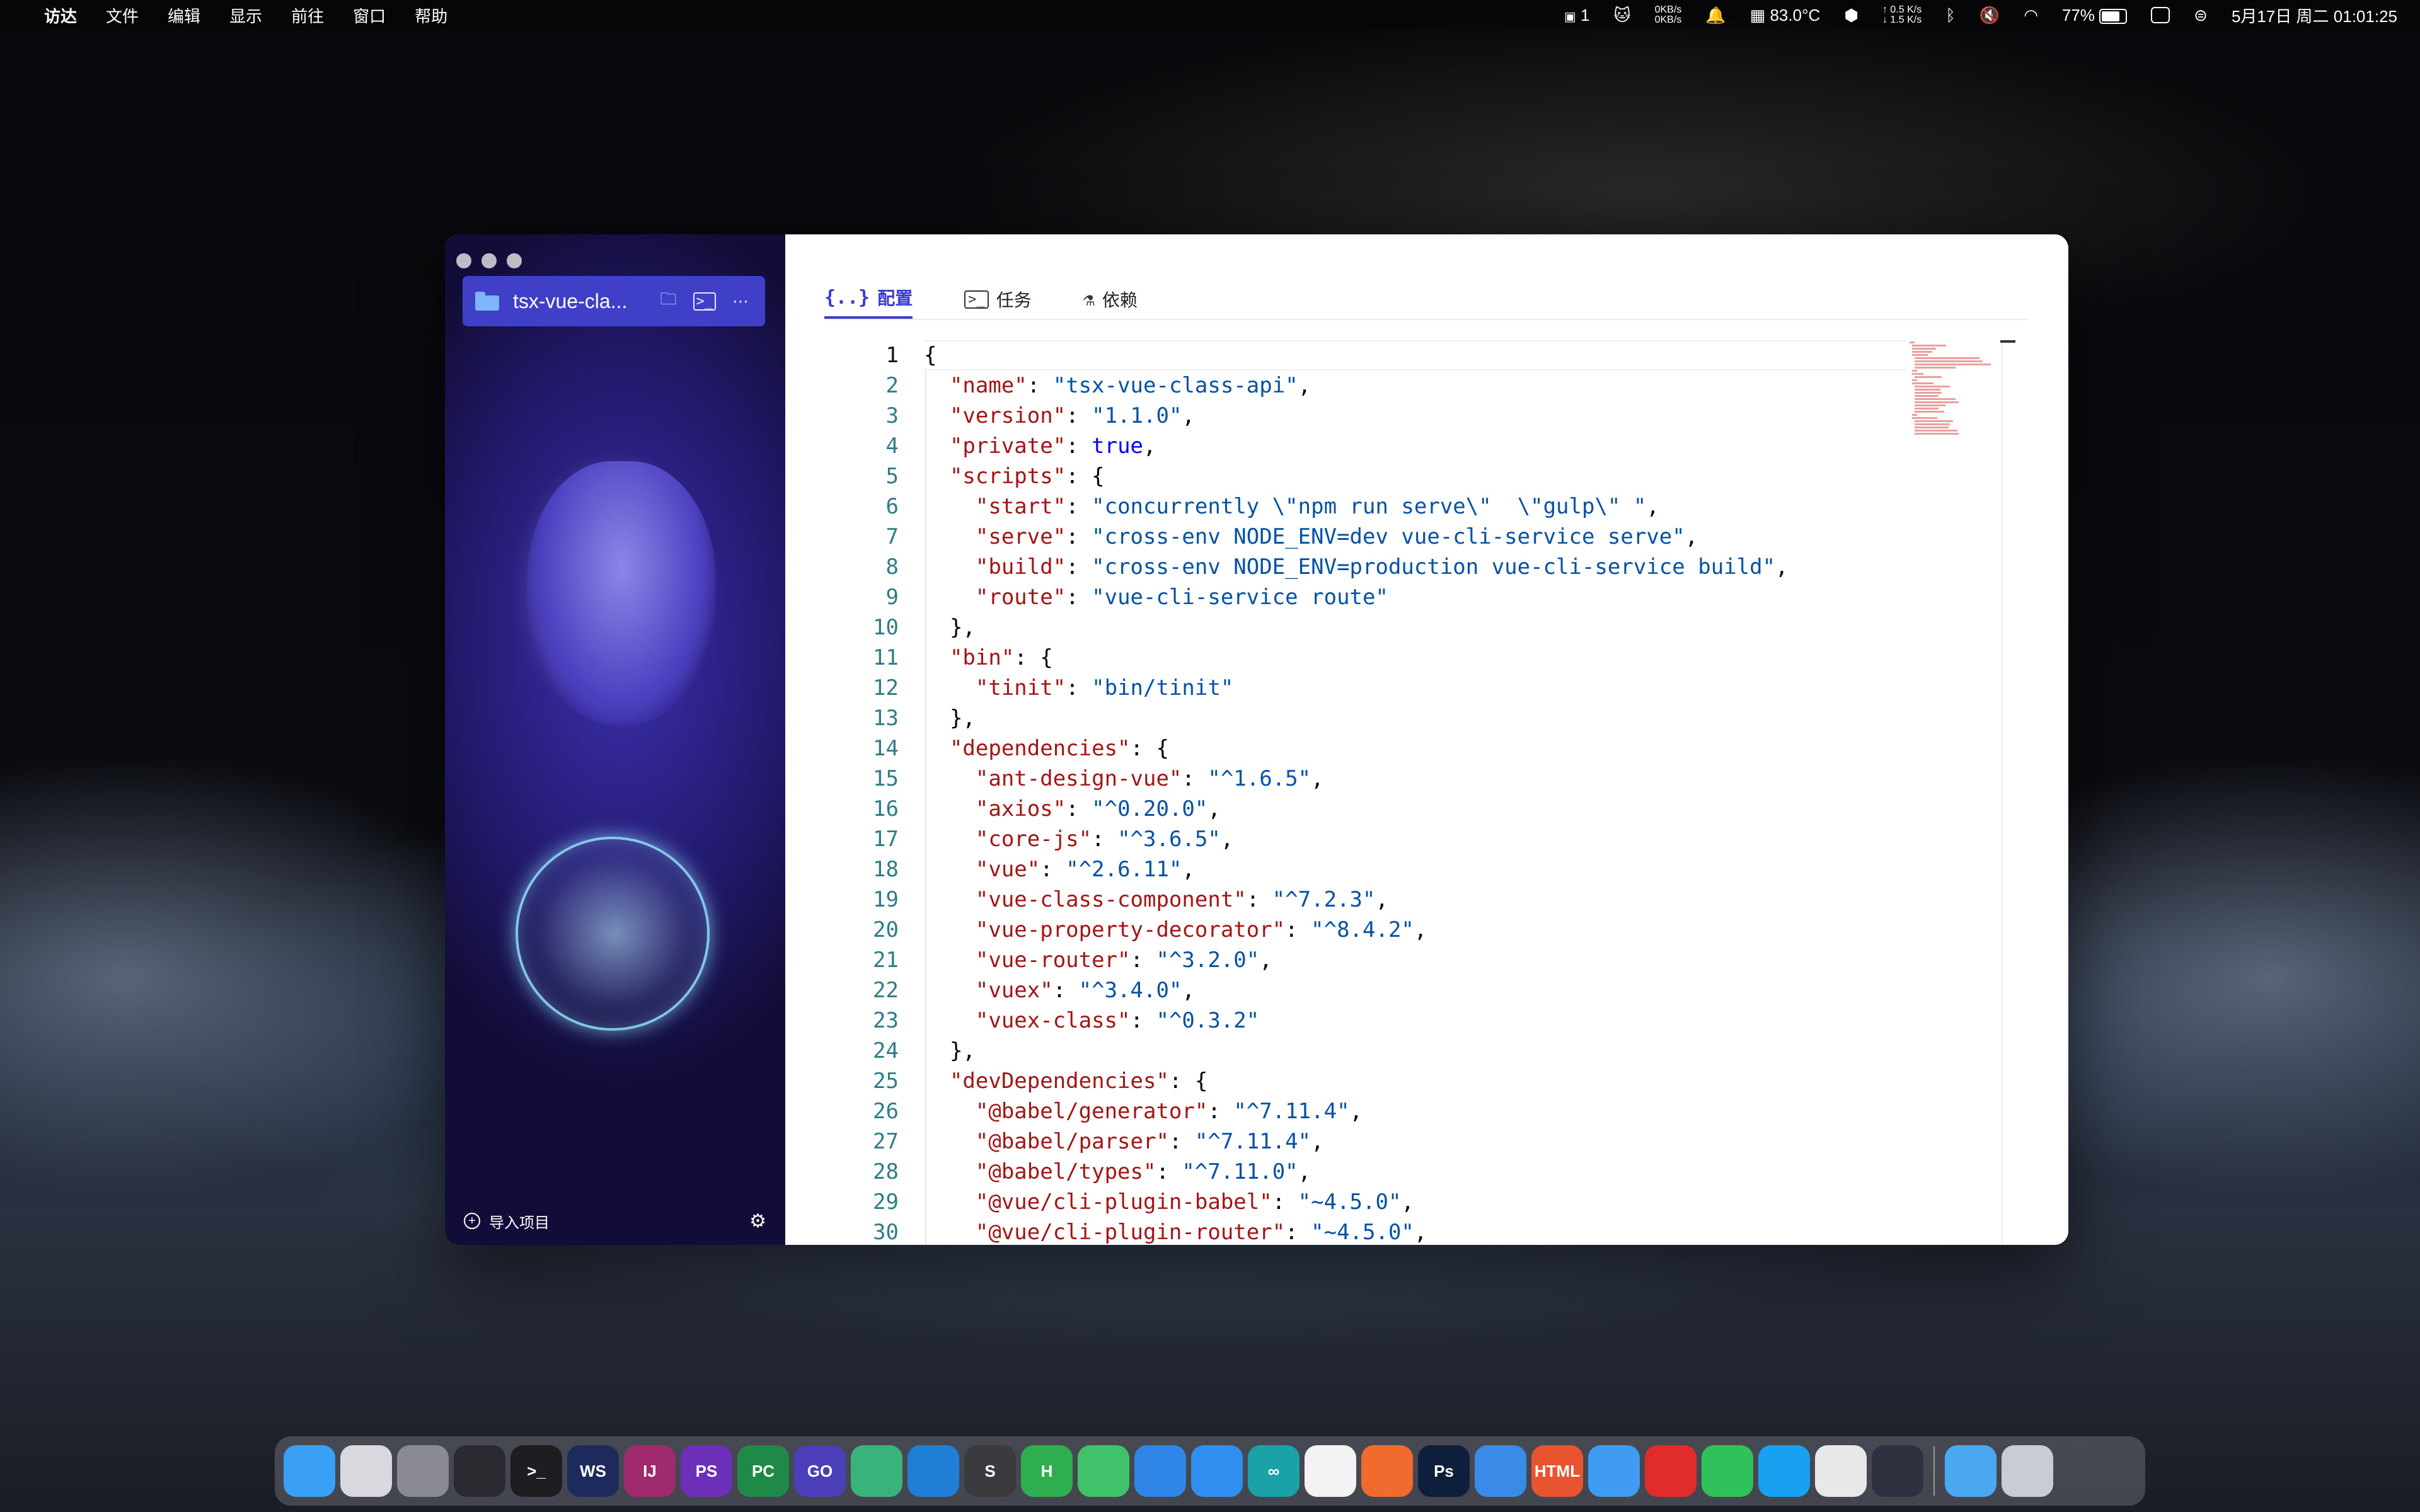  I want to click on app-store-icon, so click(1217, 1471).